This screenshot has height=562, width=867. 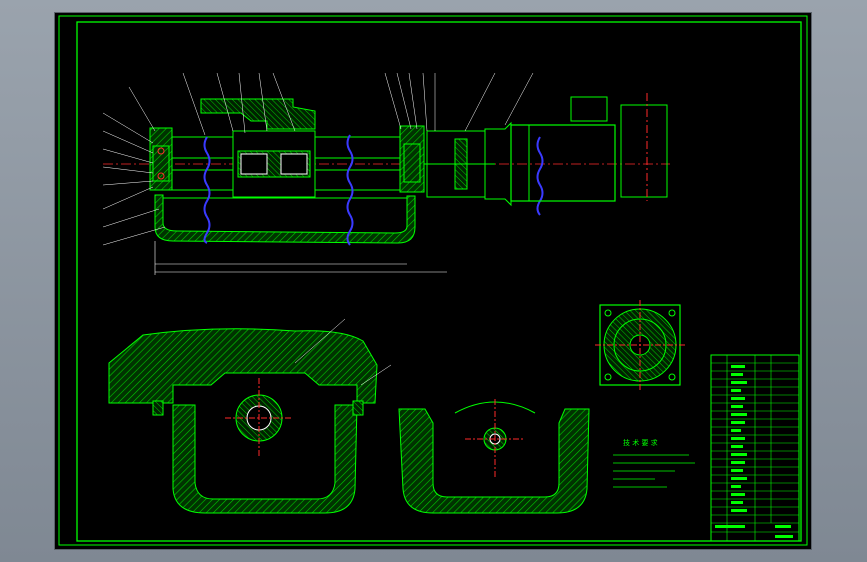 I want to click on channel-section, so click(x=494, y=461).